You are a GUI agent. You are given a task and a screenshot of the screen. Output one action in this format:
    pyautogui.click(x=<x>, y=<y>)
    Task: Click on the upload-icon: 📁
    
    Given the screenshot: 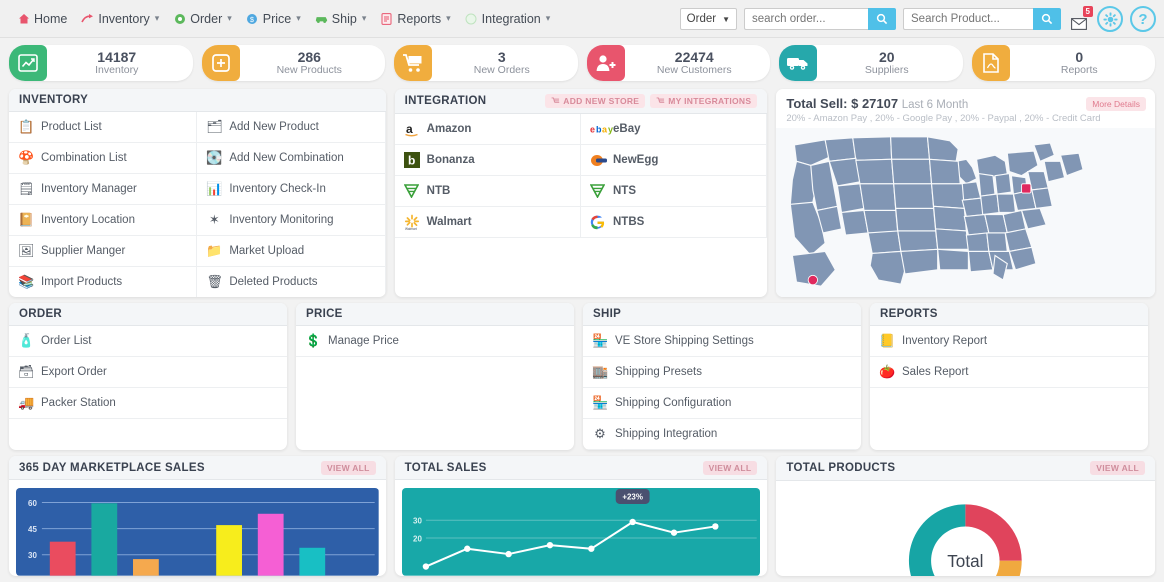 What is the action you would take?
    pyautogui.click(x=214, y=250)
    